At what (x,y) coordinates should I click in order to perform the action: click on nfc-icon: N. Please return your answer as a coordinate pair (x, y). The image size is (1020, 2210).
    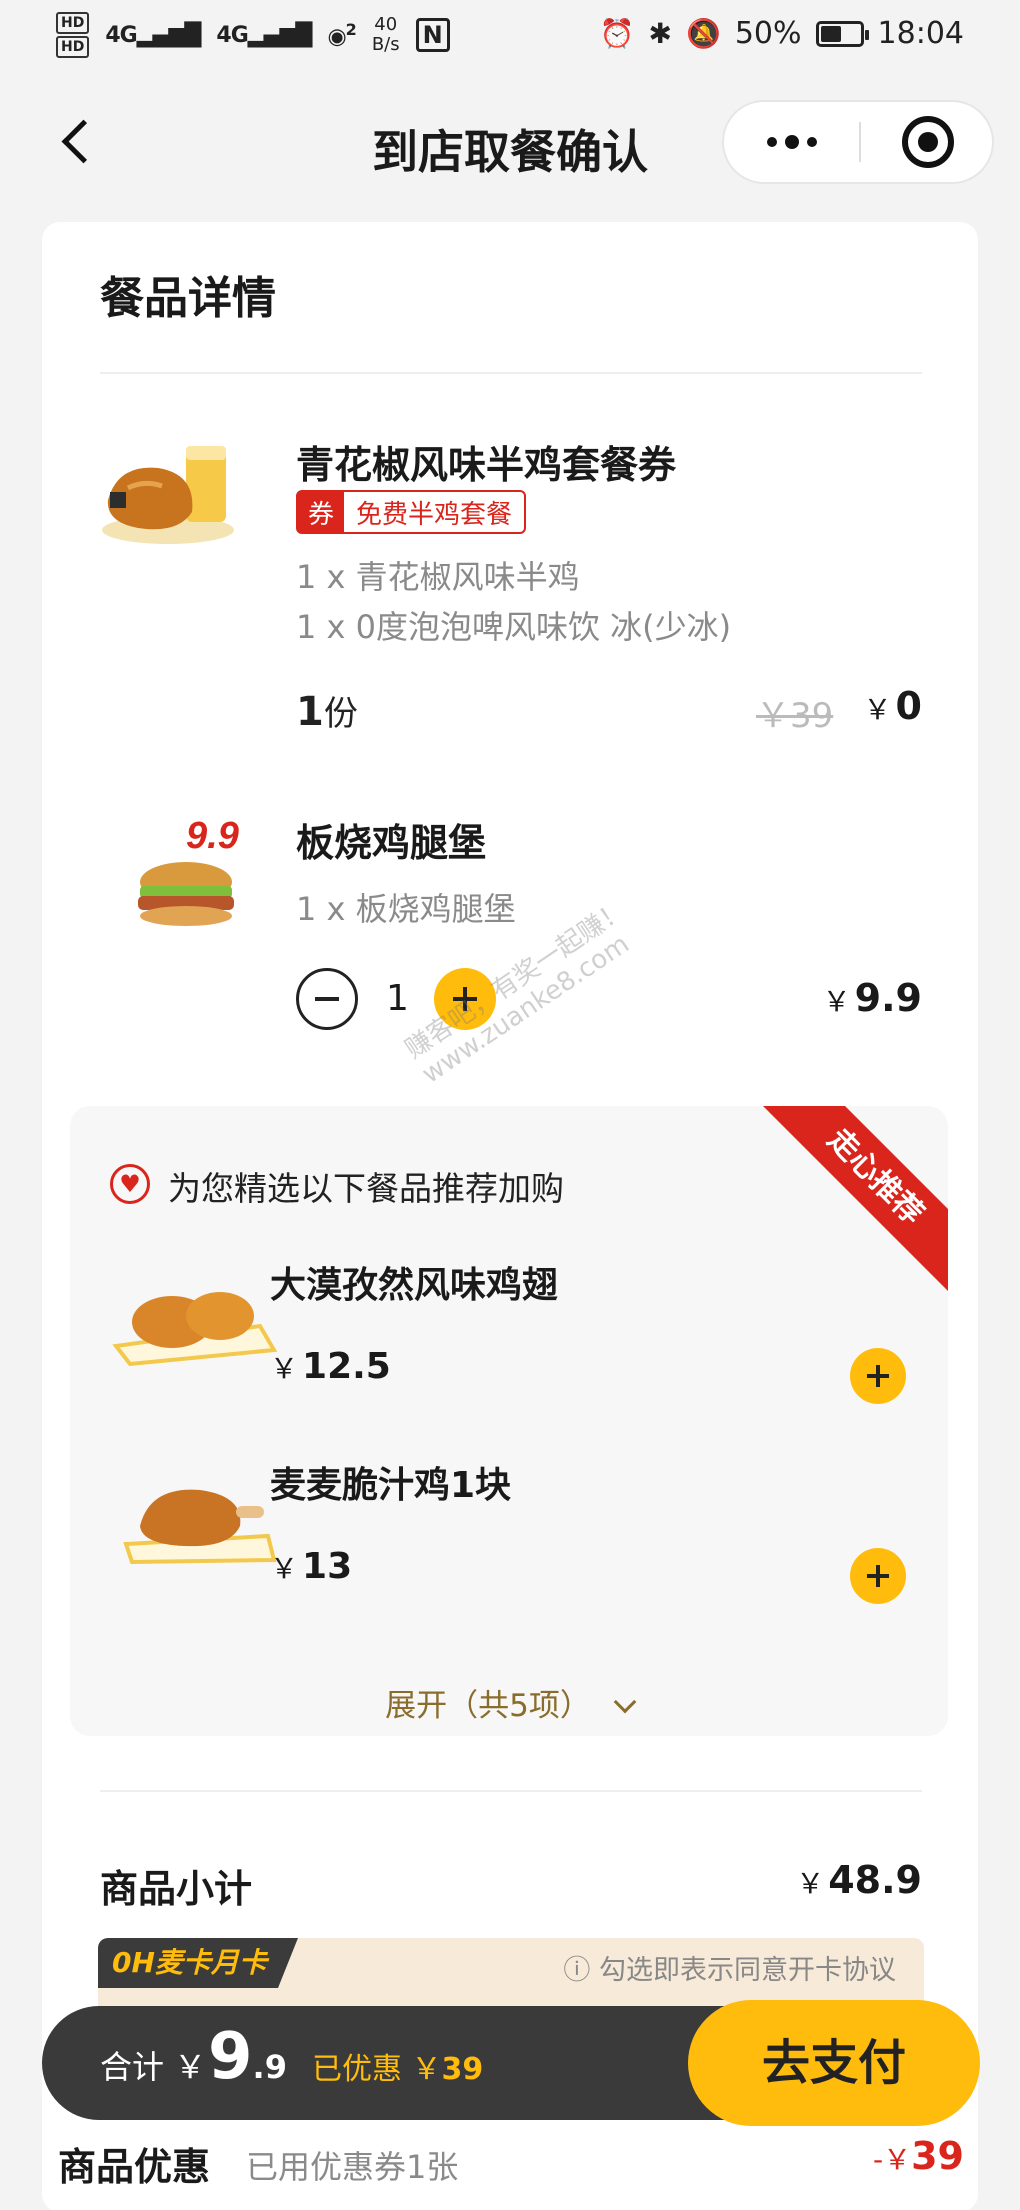
    Looking at the image, I should click on (432, 35).